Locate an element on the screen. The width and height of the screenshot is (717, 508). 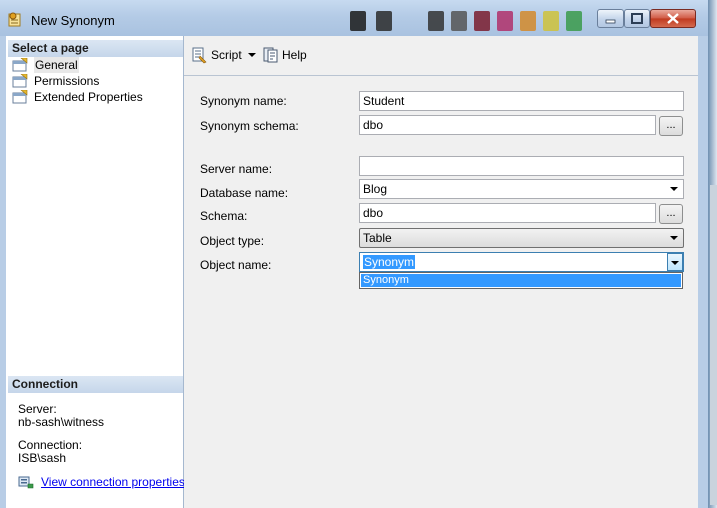
object-name-dropdown-button is located at coordinates (675, 262).